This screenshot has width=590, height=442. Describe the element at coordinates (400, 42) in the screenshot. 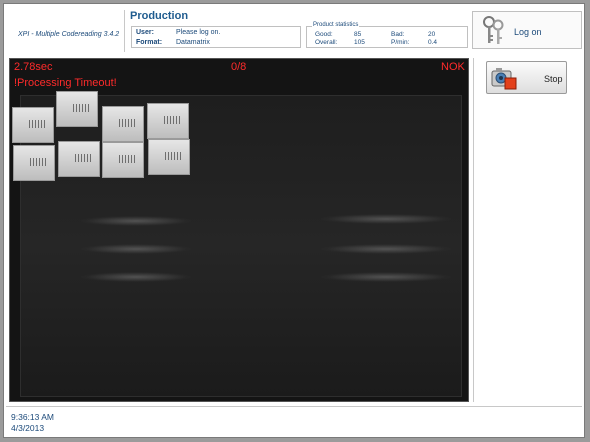

I see `rate-label: P/min:` at that location.